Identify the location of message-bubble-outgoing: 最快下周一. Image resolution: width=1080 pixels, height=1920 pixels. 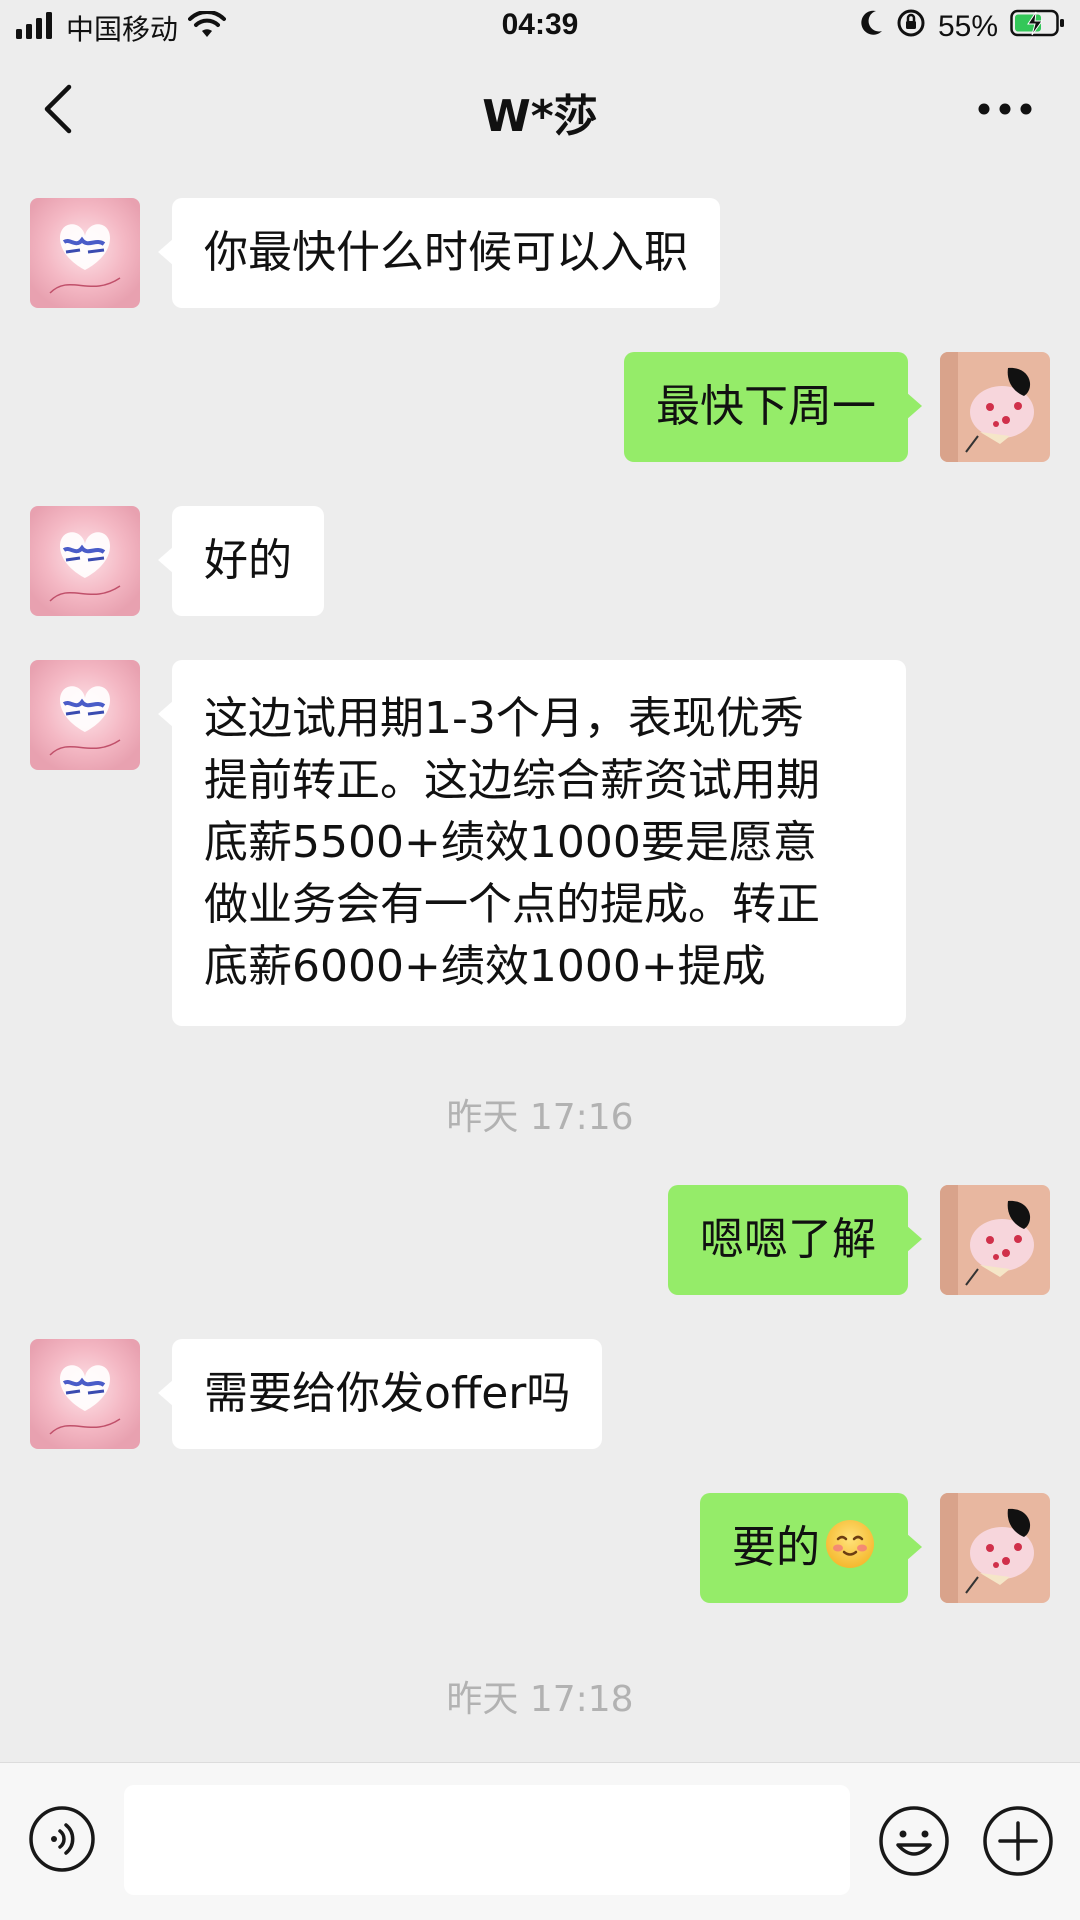
(773, 407).